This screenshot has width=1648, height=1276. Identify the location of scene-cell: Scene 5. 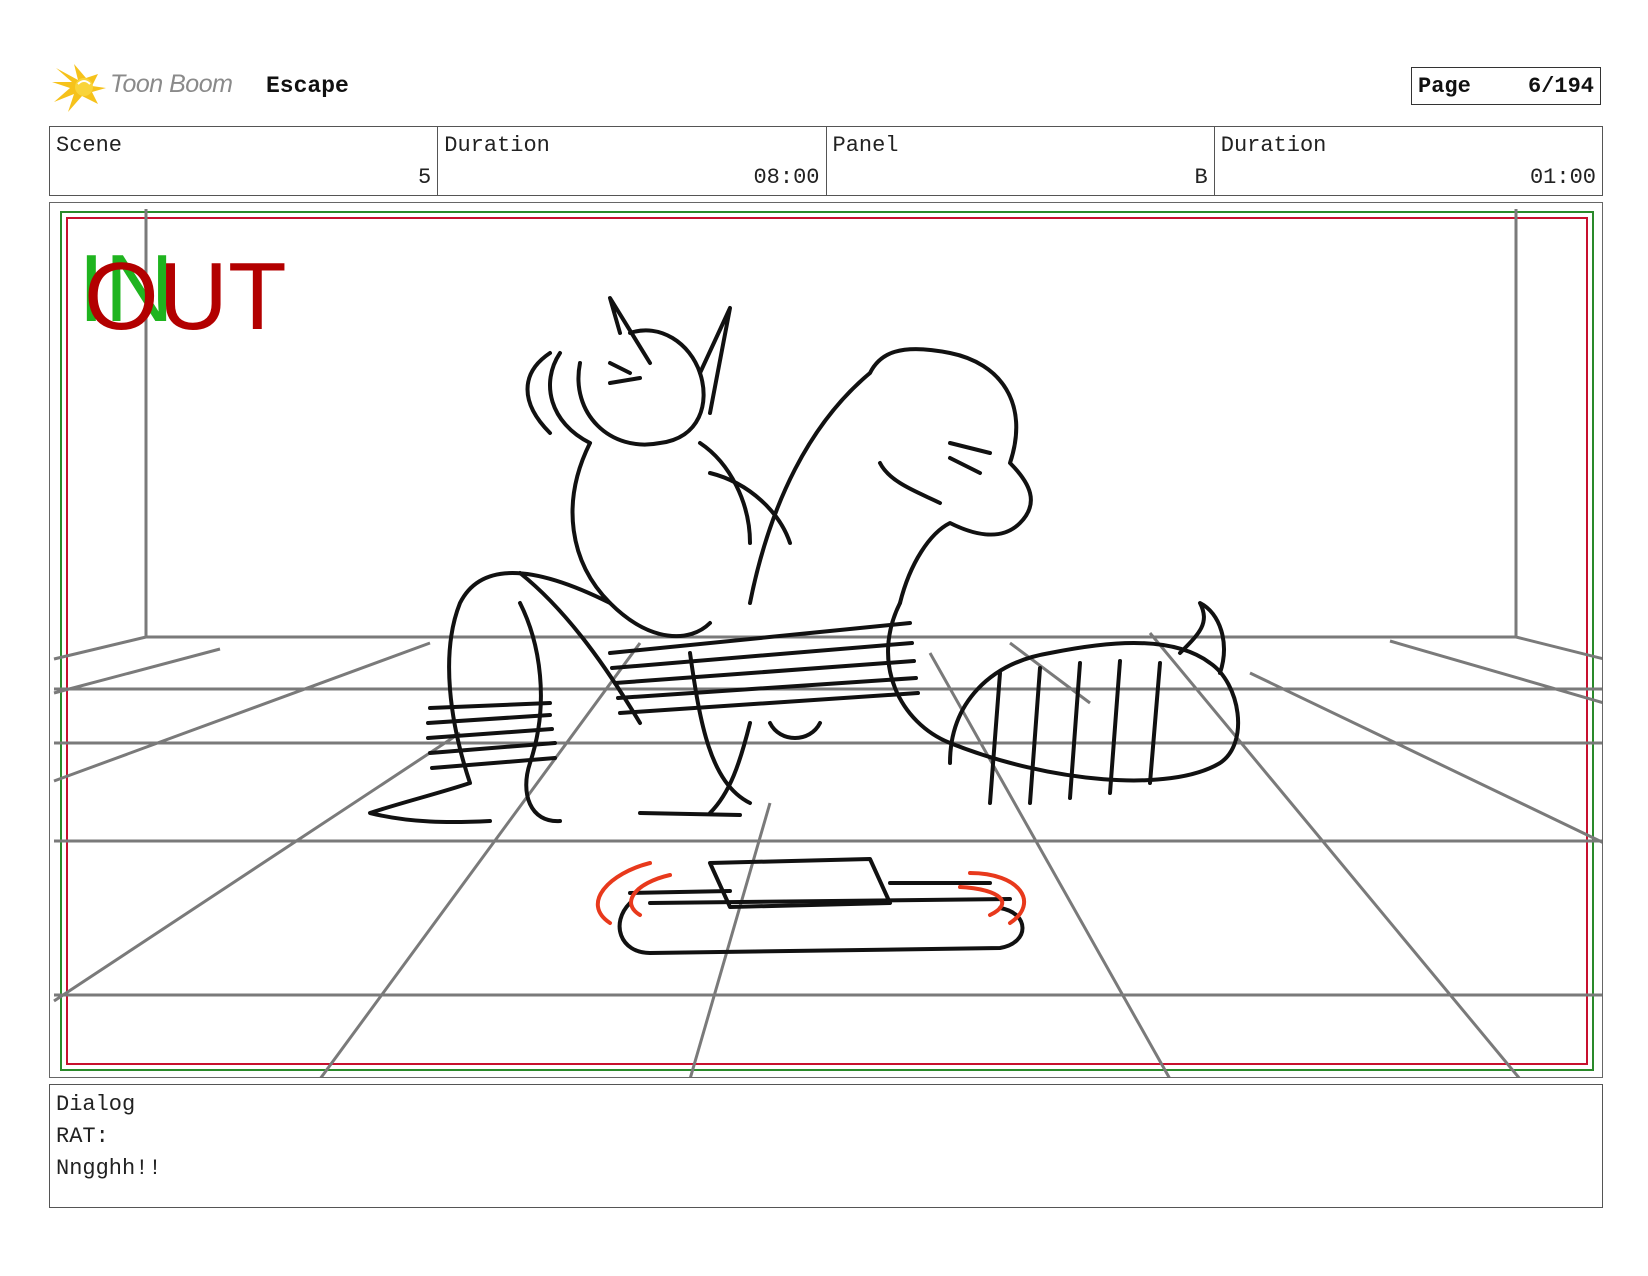
(244, 161).